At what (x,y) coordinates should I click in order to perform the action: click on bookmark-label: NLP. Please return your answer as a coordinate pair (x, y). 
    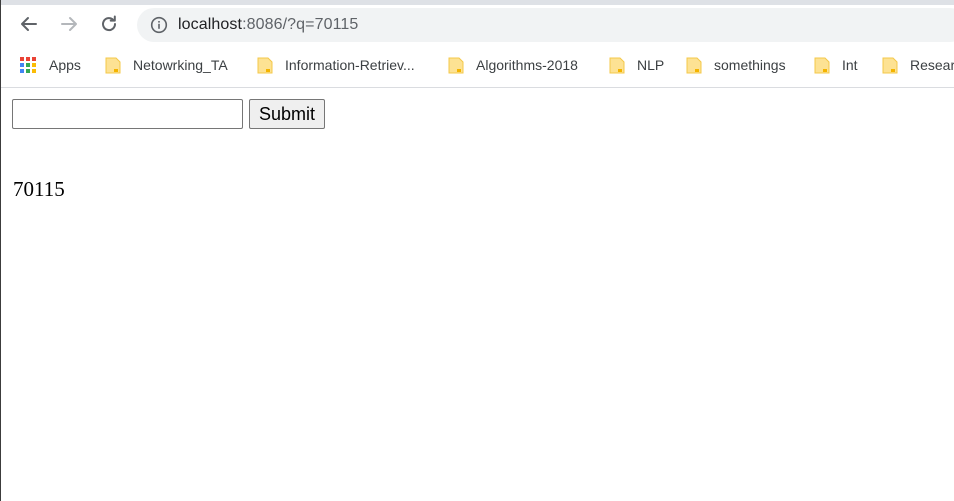
    Looking at the image, I should click on (651, 65).